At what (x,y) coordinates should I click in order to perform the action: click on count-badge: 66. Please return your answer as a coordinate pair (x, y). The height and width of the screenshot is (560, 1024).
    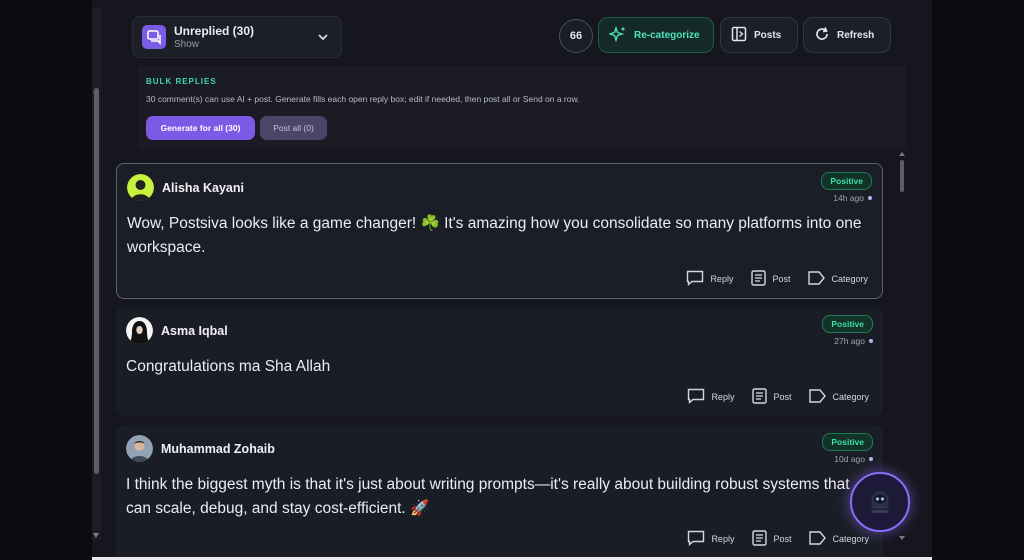
    Looking at the image, I should click on (576, 36).